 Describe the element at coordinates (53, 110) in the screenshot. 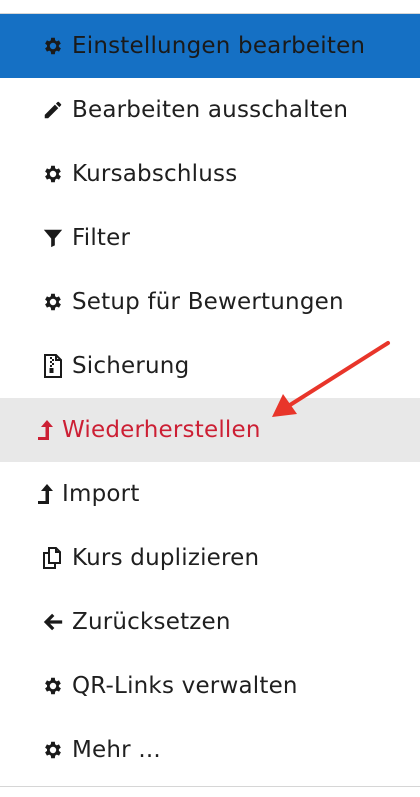

I see `pencil-icon` at that location.